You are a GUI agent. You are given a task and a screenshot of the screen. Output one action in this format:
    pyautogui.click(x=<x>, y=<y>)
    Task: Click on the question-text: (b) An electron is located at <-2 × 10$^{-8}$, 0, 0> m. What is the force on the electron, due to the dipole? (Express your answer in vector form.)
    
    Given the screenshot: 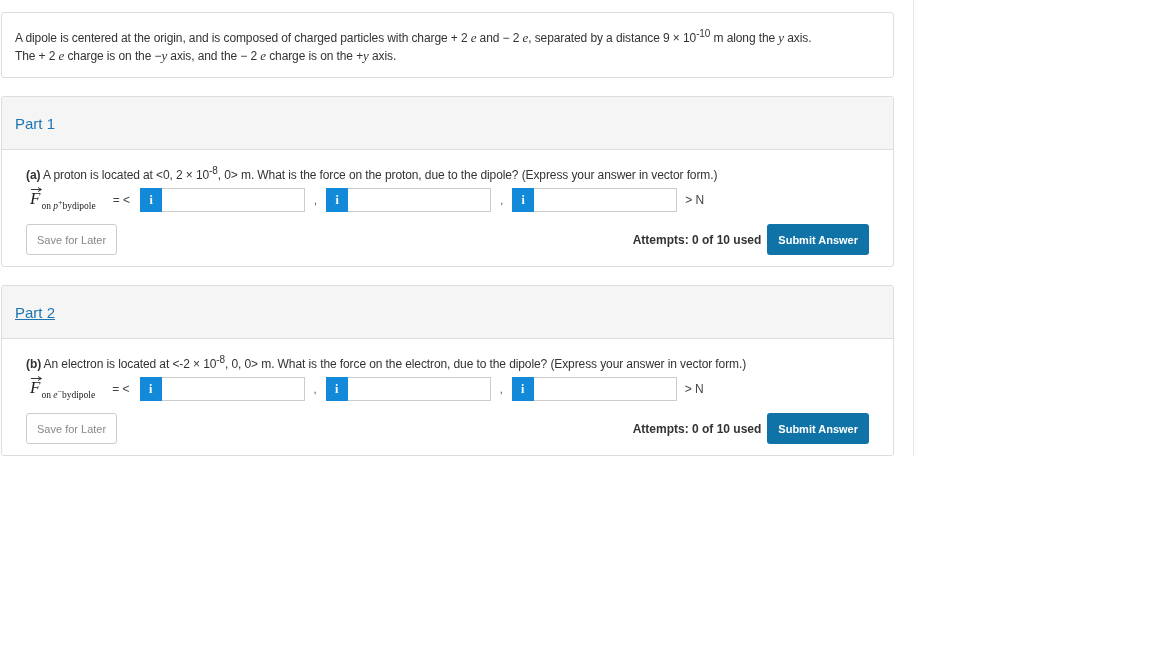 What is the action you would take?
    pyautogui.click(x=387, y=363)
    